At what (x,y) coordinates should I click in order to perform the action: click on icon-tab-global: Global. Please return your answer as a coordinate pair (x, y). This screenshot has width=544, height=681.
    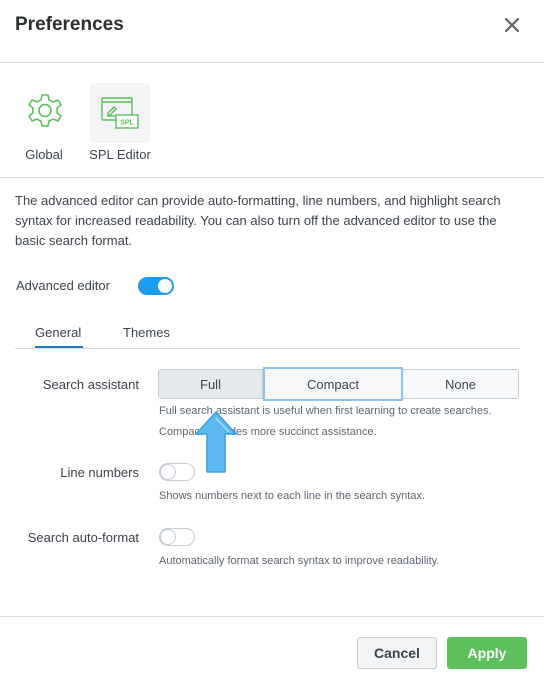
    Looking at the image, I should click on (44, 124).